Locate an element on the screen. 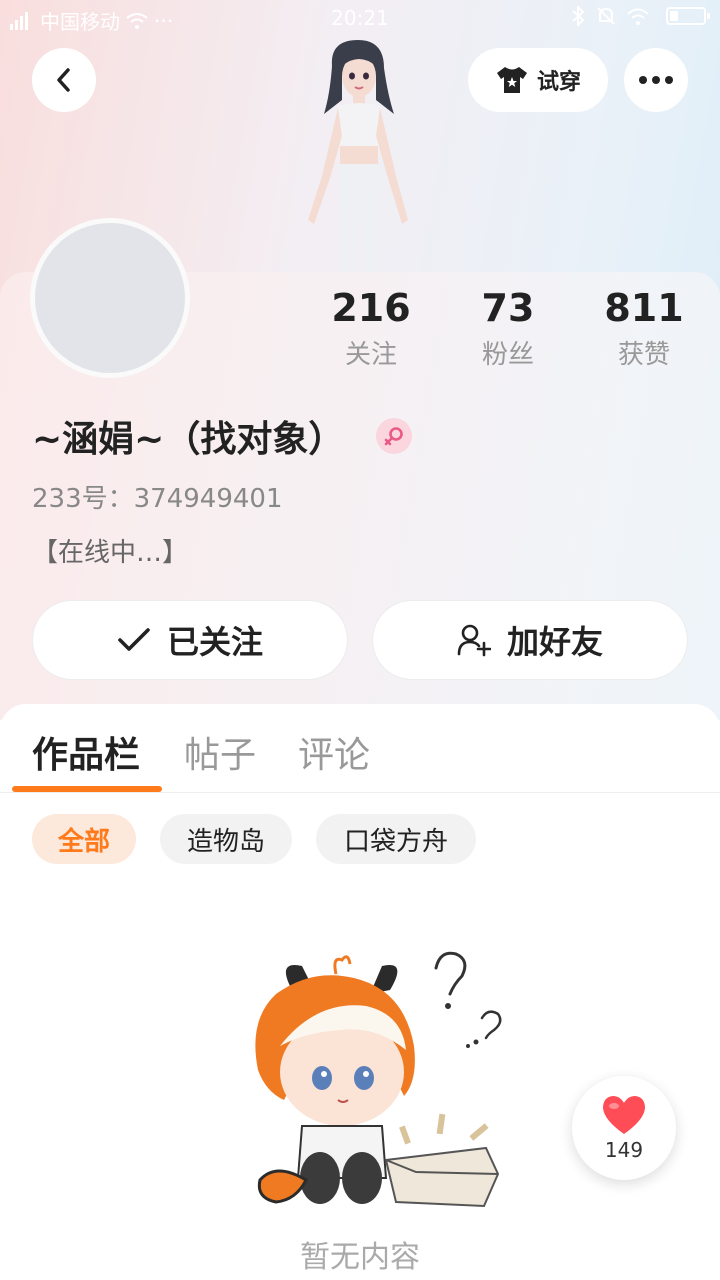 The height and width of the screenshot is (1280, 720). user-id: 233号：374949401 is located at coordinates (157, 499).